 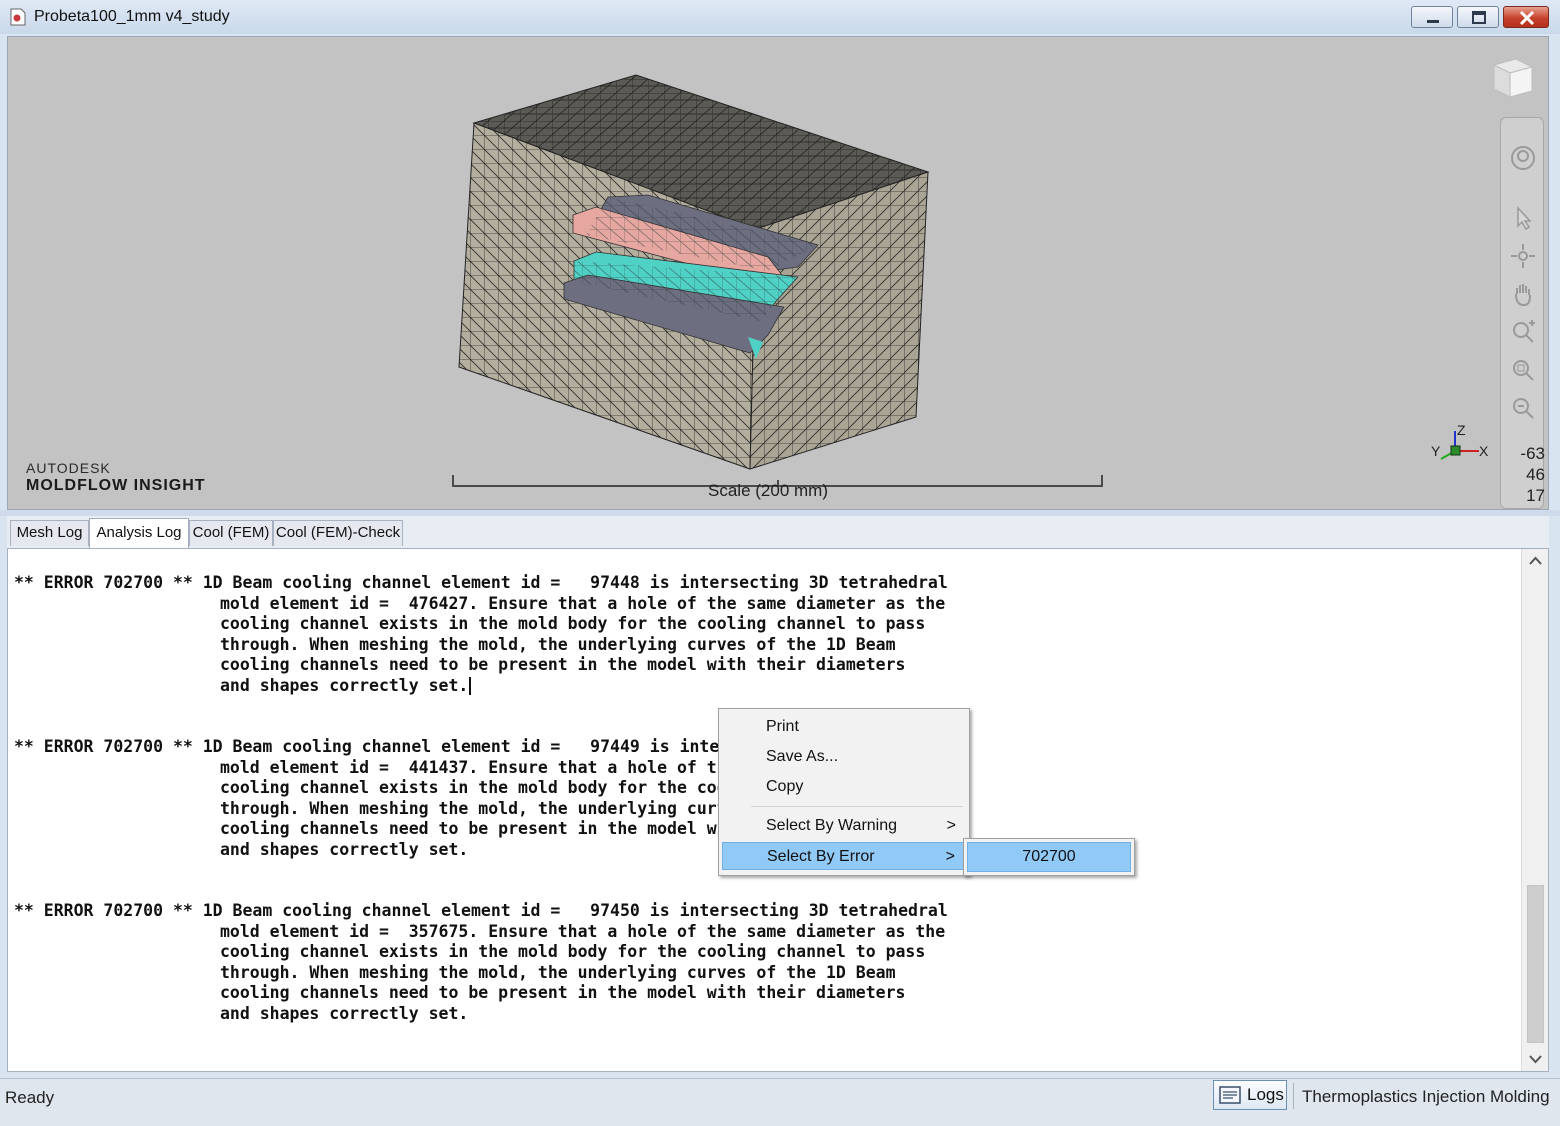 What do you see at coordinates (49, 533) in the screenshot?
I see `tab-mesh-log: Mesh Log` at bounding box center [49, 533].